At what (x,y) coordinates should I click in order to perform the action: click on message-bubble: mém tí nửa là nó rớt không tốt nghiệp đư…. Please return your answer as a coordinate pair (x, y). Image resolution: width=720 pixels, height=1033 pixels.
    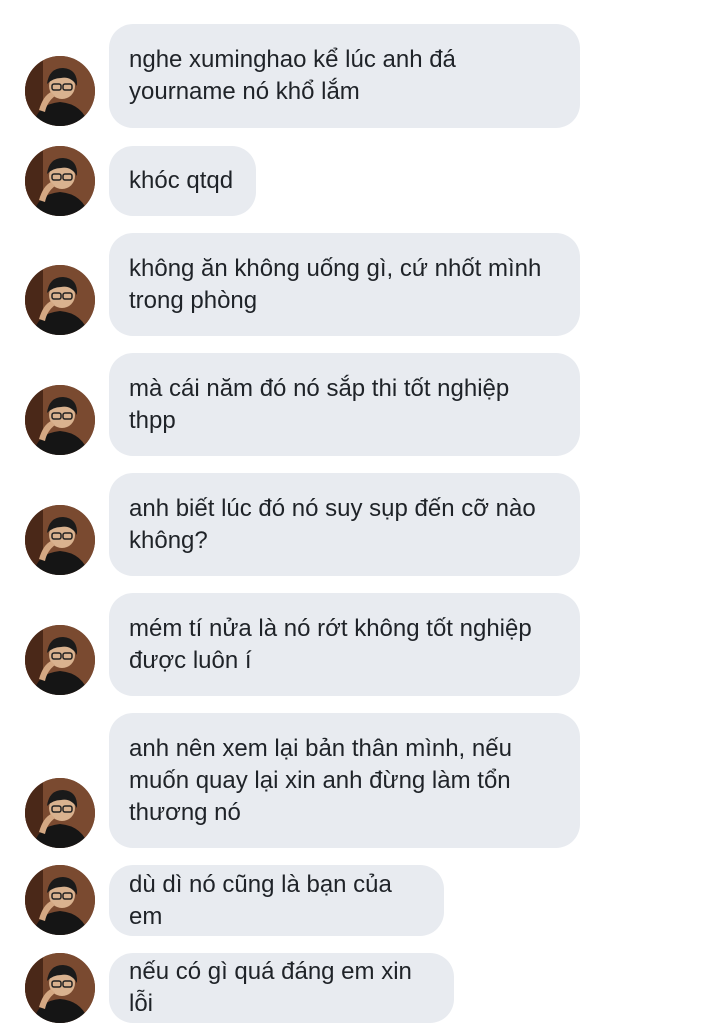
    Looking at the image, I should click on (344, 644).